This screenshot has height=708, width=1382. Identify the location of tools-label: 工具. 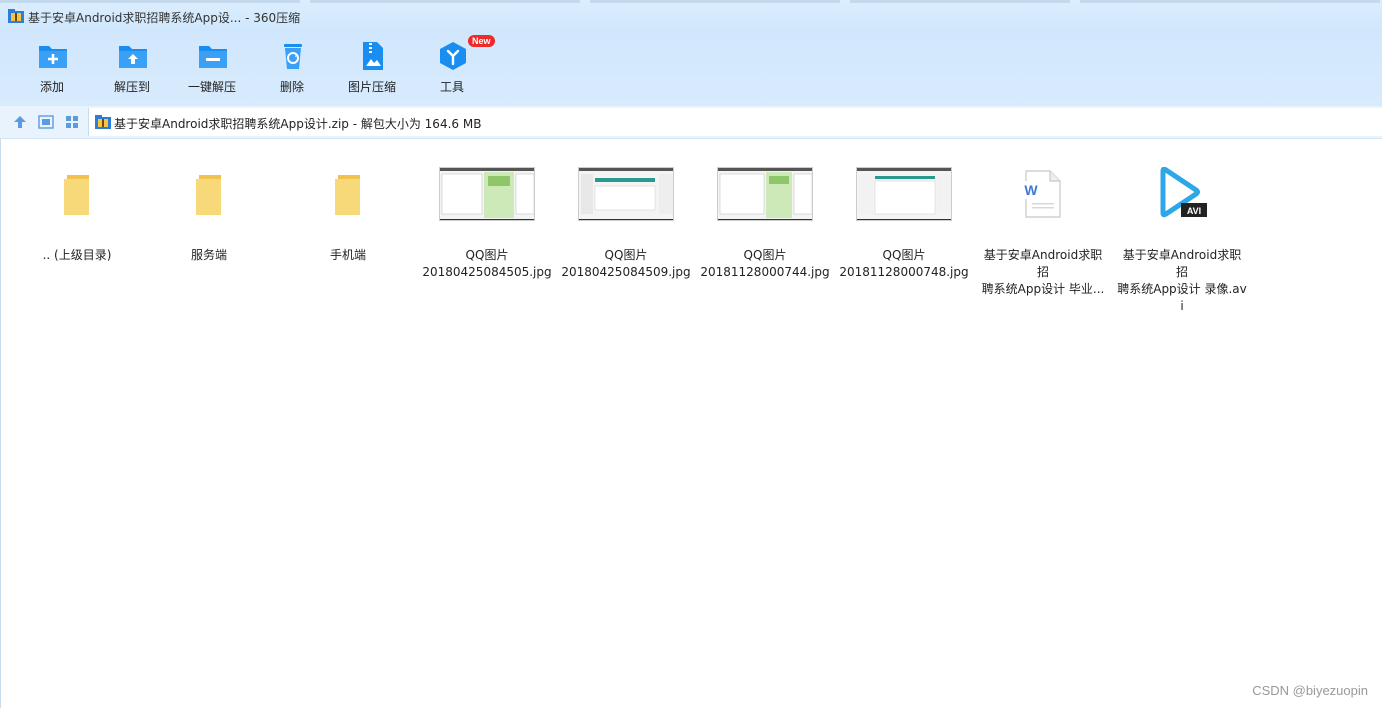
(451, 87).